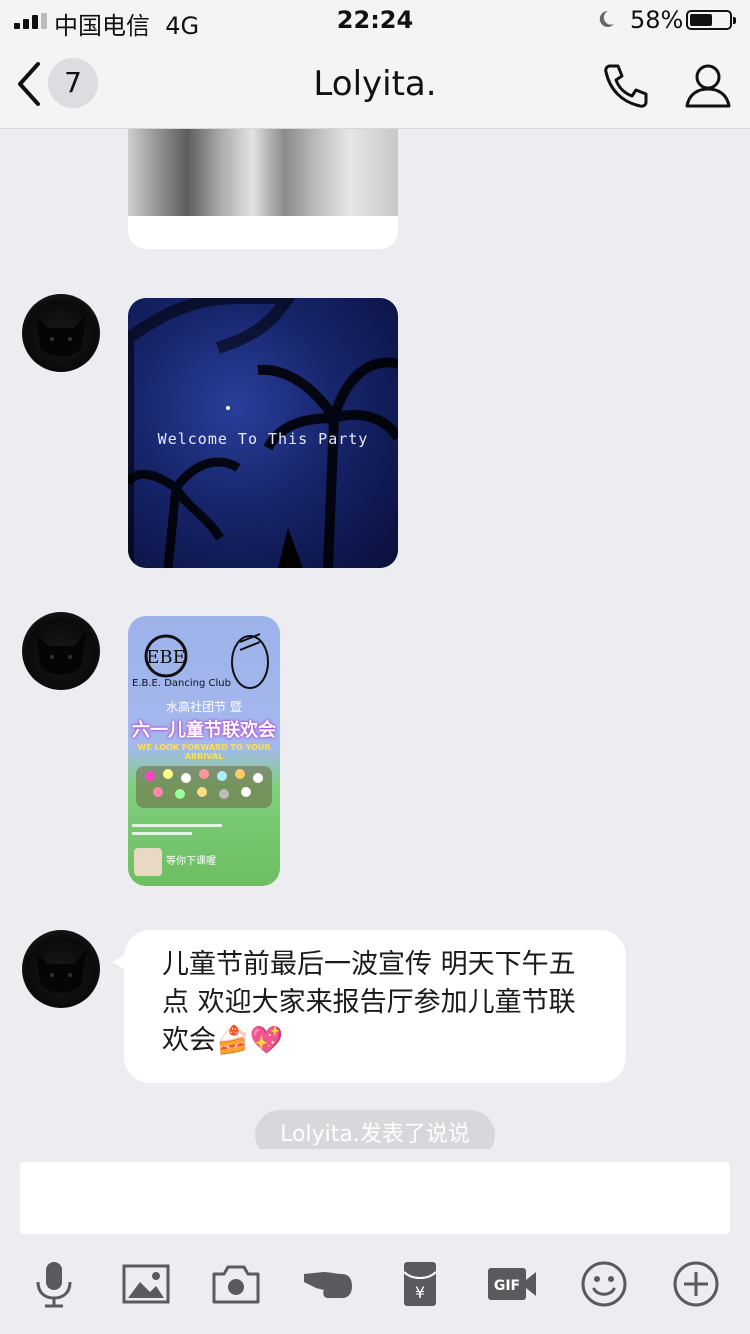 The height and width of the screenshot is (1334, 750). I want to click on poster-caption: 等你下课喔, so click(191, 861).